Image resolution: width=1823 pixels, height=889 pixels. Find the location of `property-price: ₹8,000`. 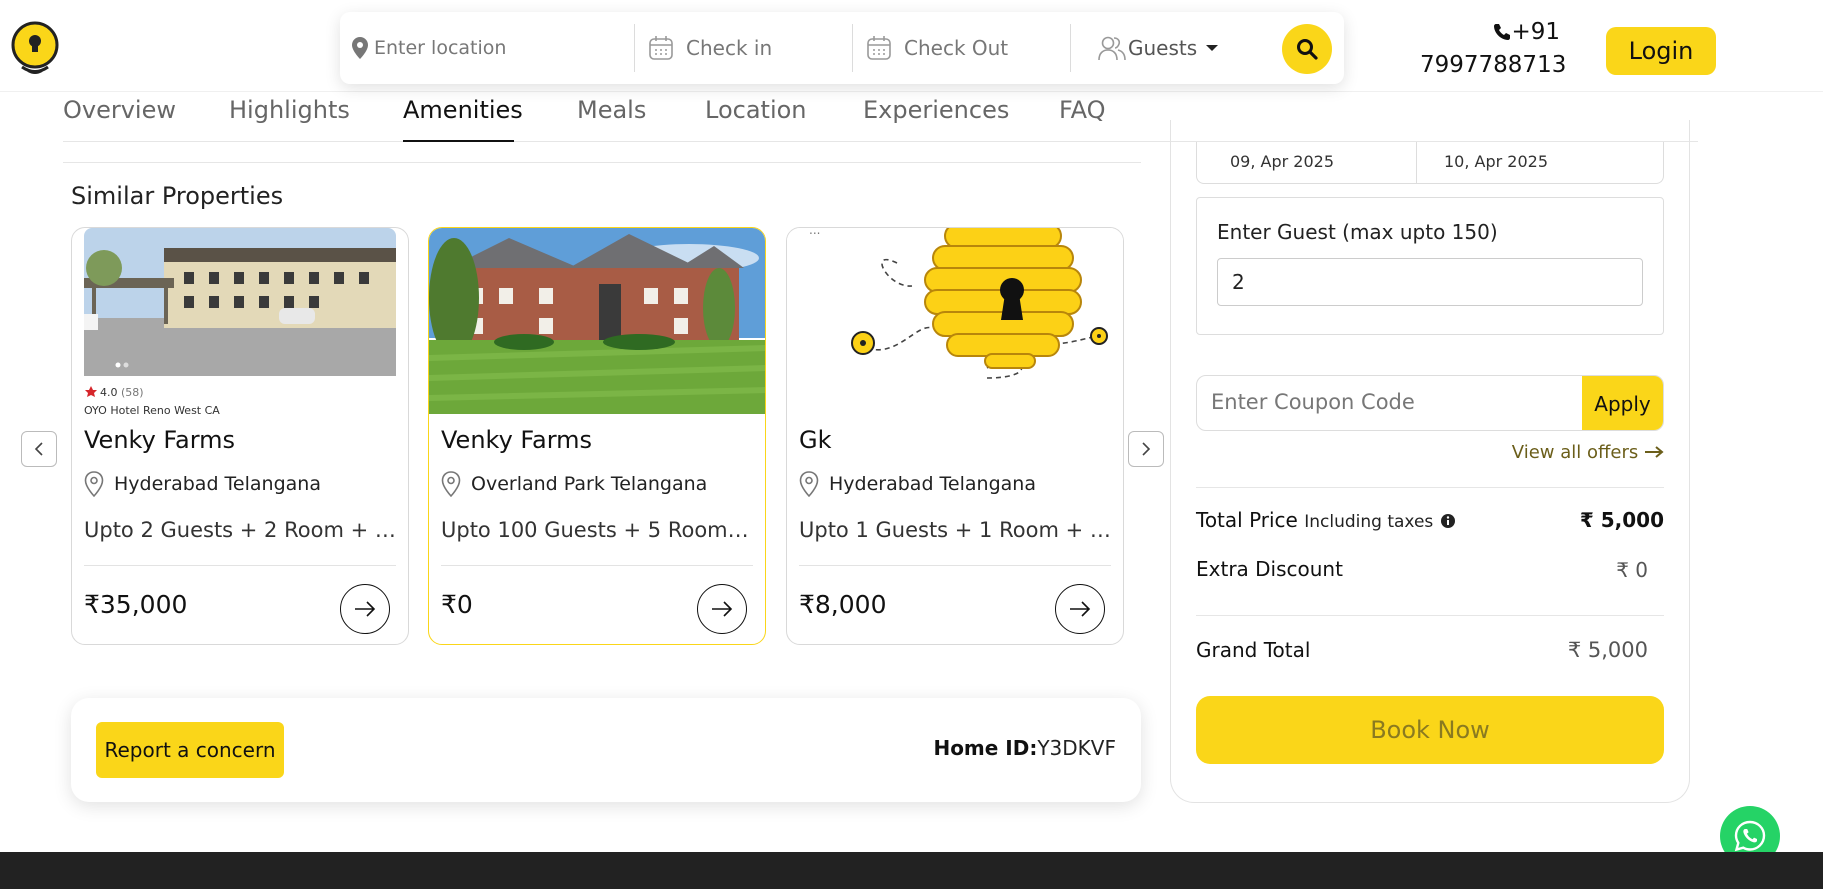

property-price: ₹8,000 is located at coordinates (843, 604).